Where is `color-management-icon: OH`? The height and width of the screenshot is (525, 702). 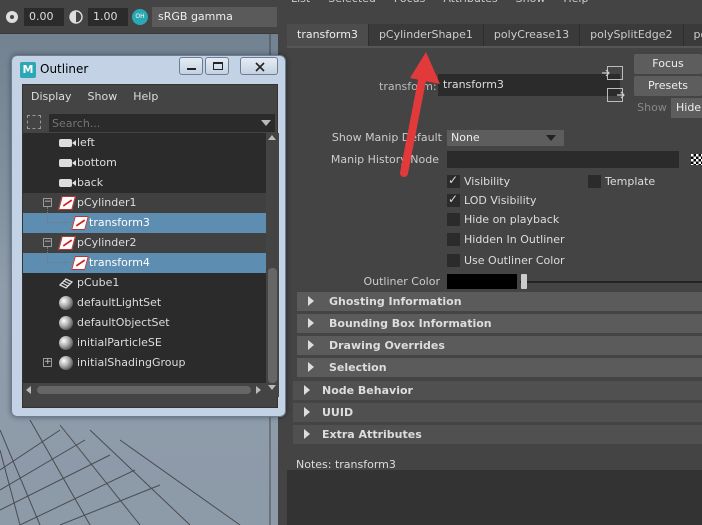
color-management-icon: OH is located at coordinates (140, 16).